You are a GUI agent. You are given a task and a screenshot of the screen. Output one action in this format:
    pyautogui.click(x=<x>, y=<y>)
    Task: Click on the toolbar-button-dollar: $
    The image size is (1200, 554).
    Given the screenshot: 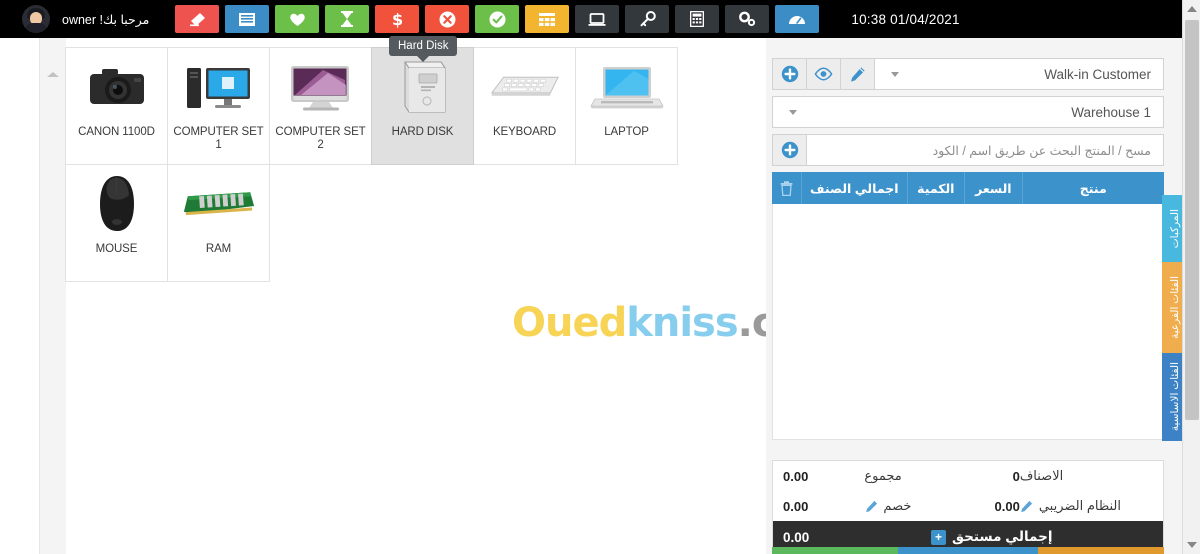 What is the action you would take?
    pyautogui.click(x=397, y=19)
    